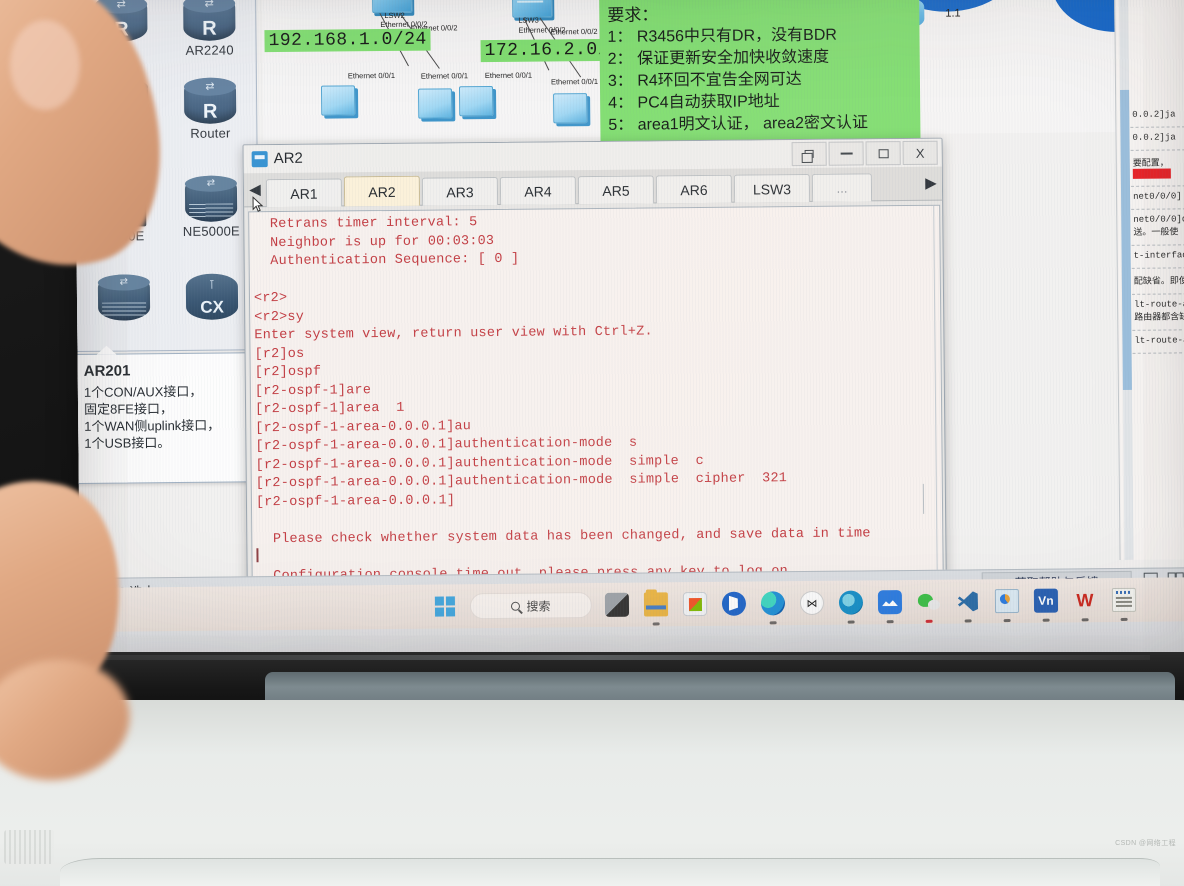  Describe the element at coordinates (968, 603) in the screenshot. I see `vscode-button` at that location.